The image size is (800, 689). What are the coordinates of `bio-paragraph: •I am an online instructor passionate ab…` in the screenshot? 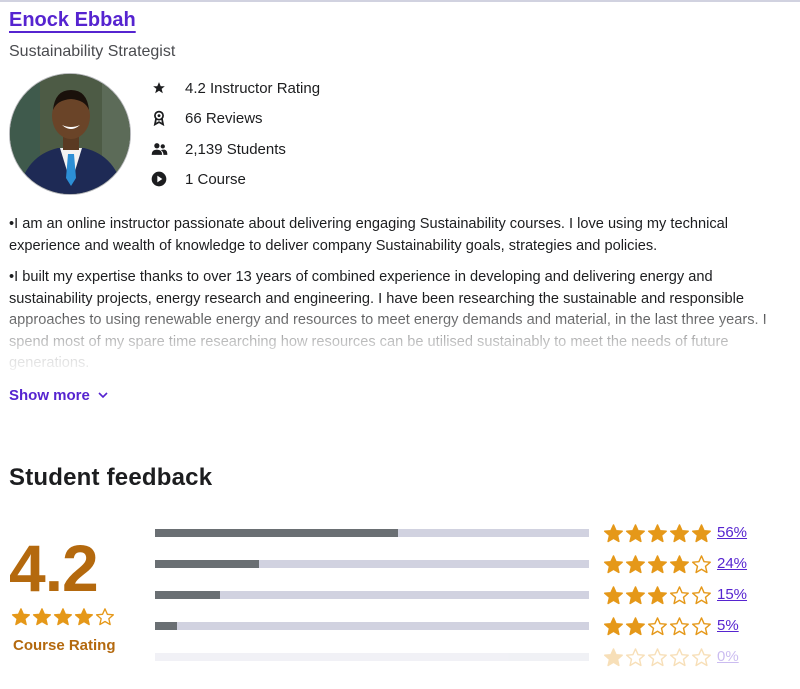 It's located at (368, 235).